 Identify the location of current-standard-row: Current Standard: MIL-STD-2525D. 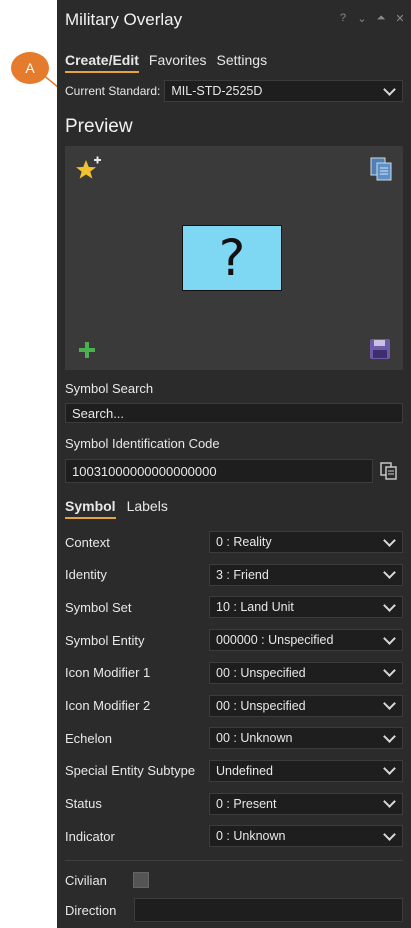
(234, 91).